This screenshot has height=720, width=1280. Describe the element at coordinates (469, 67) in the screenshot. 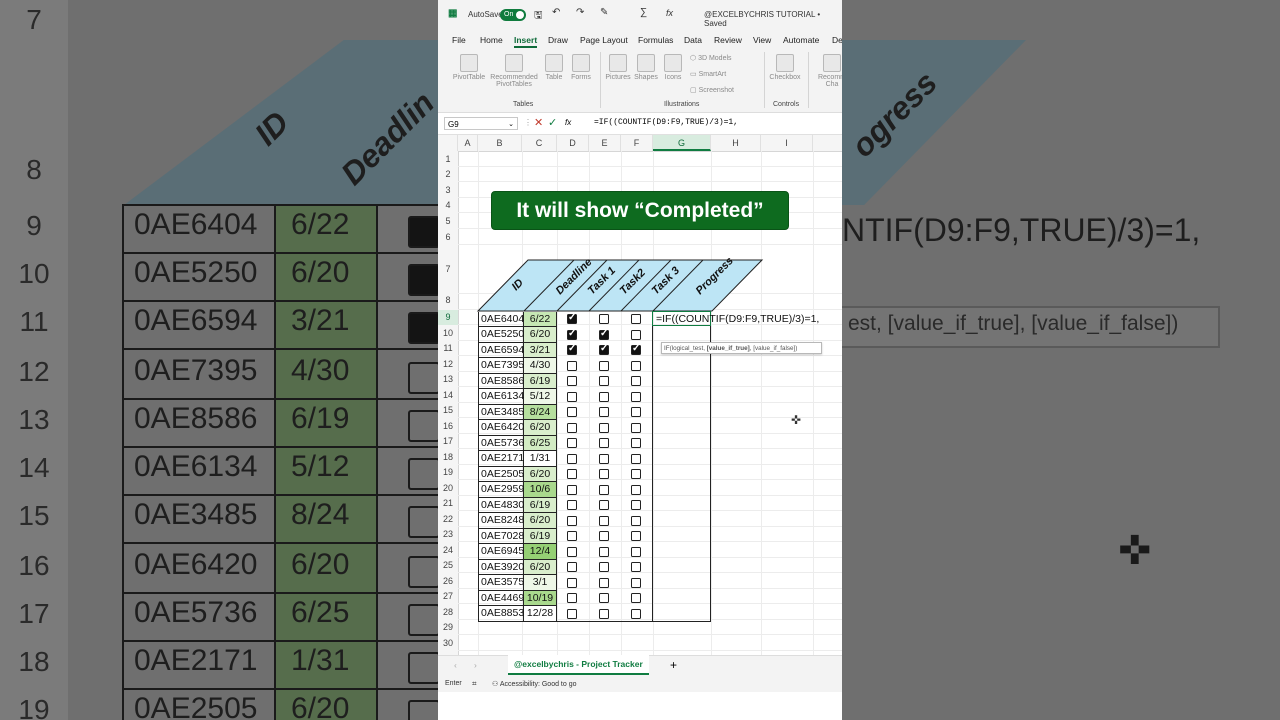

I see `pivottable-button: PivotTable` at that location.